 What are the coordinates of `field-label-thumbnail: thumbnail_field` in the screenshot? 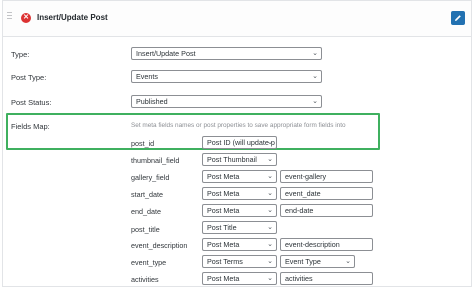 It's located at (155, 160).